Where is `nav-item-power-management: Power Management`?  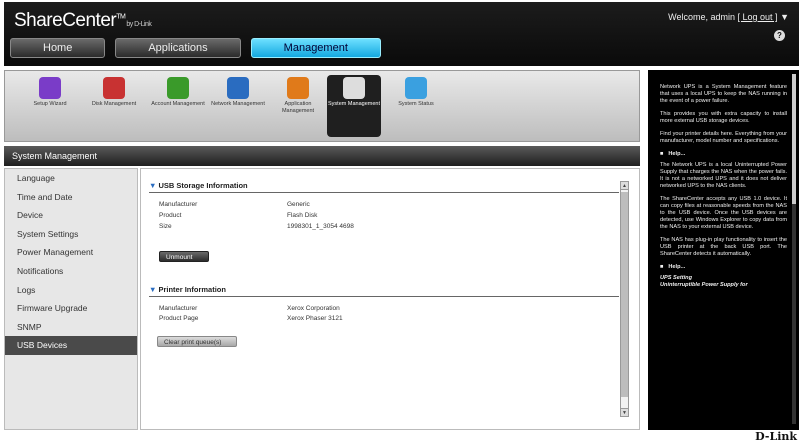 nav-item-power-management: Power Management is located at coordinates (71, 252).